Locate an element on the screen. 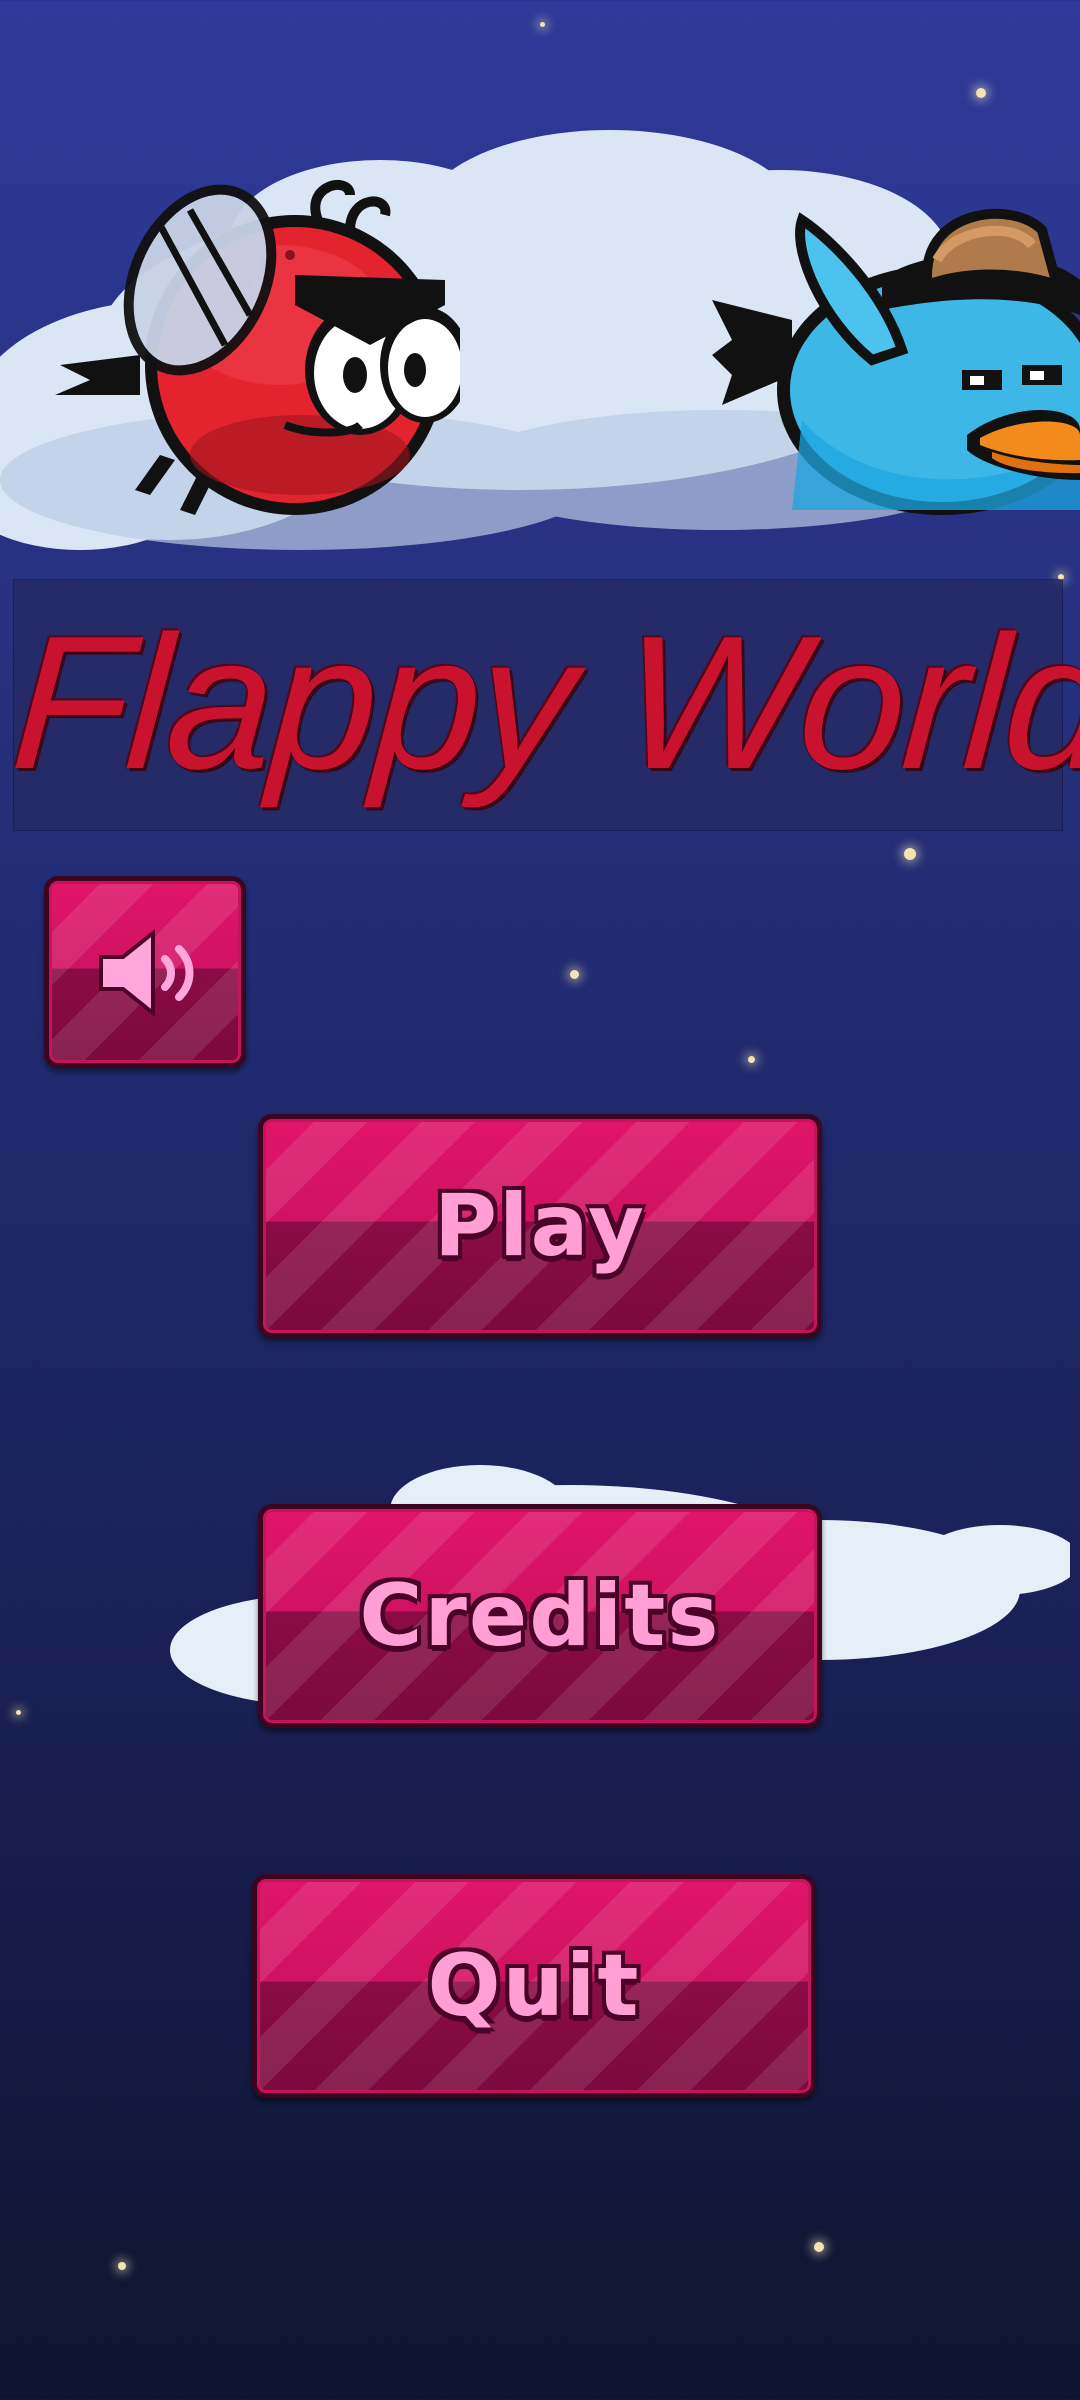 This screenshot has width=1080, height=2400. blue-bird-icon is located at coordinates (896, 361).